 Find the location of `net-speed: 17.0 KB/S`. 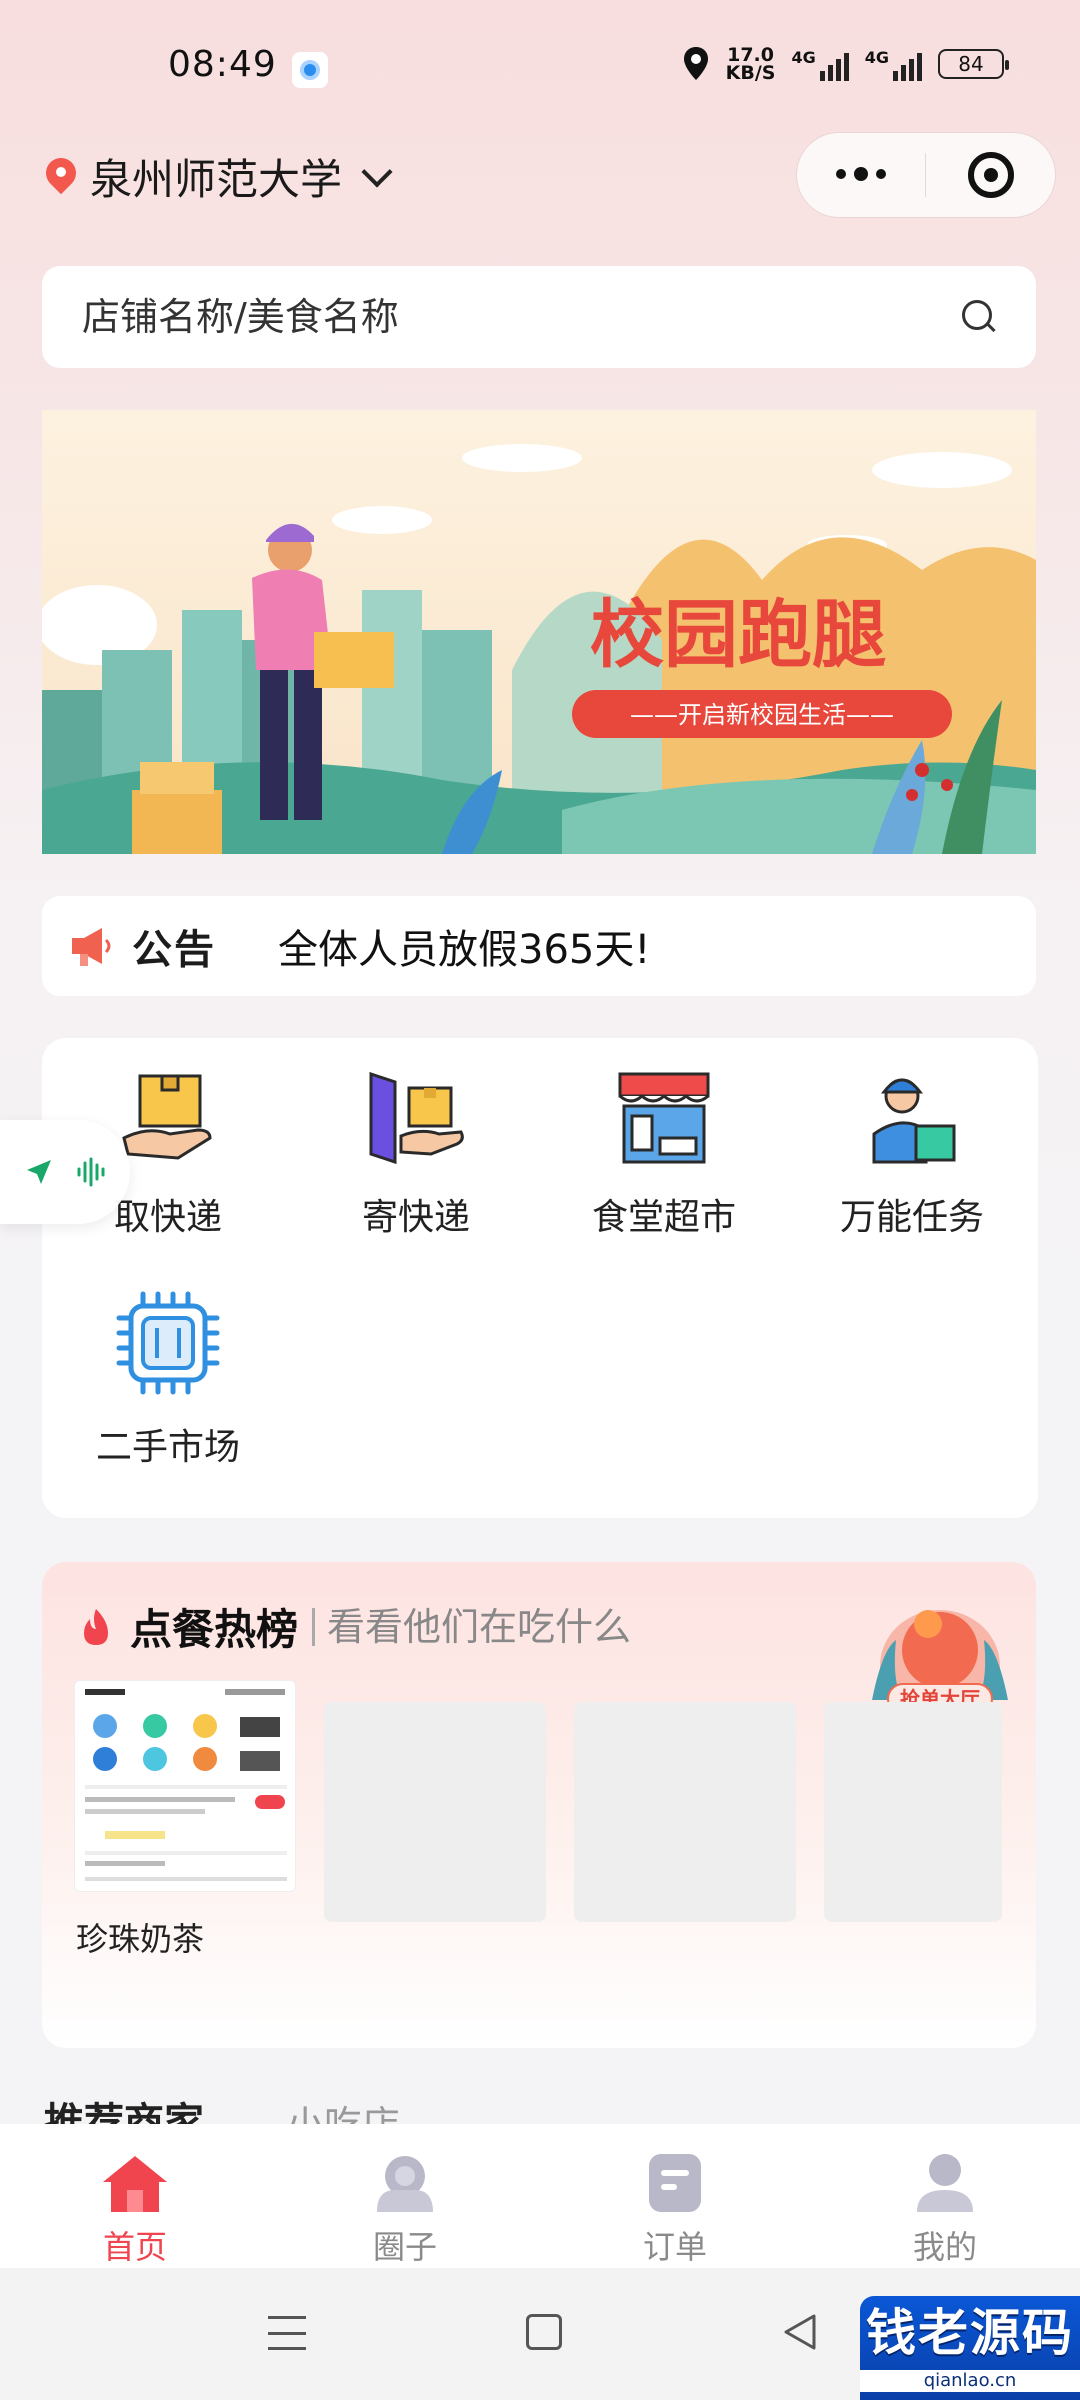

net-speed: 17.0 KB/S is located at coordinates (750, 65).